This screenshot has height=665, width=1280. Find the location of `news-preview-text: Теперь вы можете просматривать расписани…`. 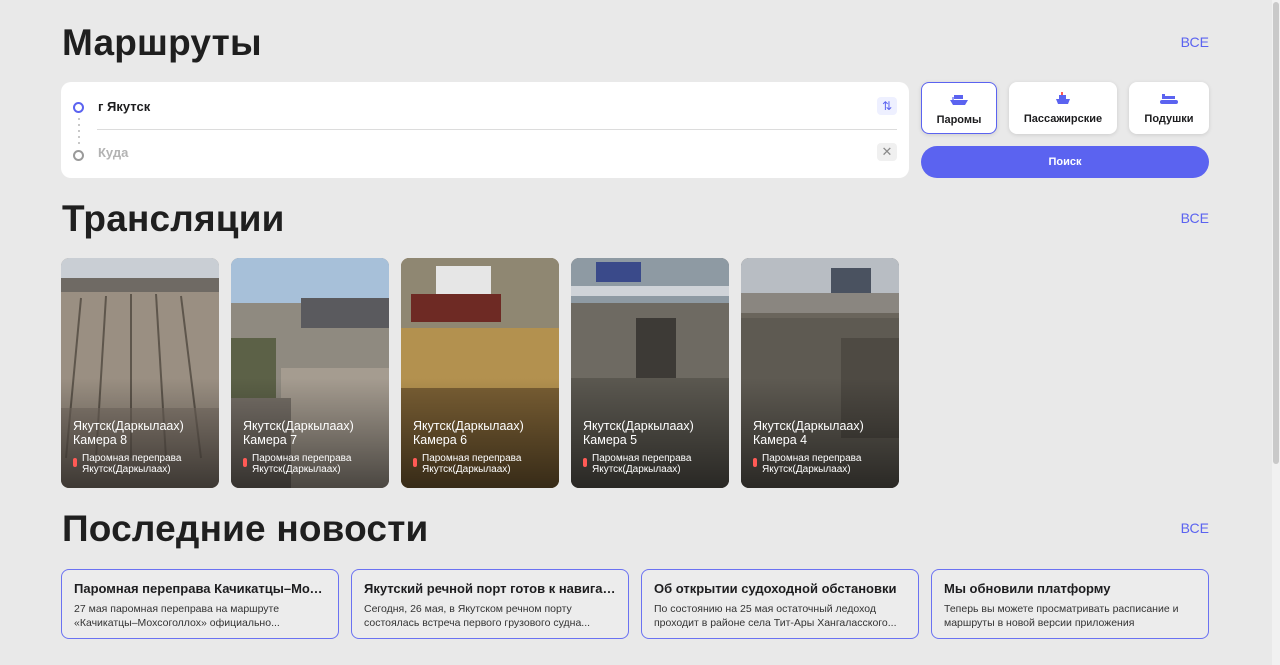

news-preview-text: Теперь вы можете просматривать расписани… is located at coordinates (1061, 616).